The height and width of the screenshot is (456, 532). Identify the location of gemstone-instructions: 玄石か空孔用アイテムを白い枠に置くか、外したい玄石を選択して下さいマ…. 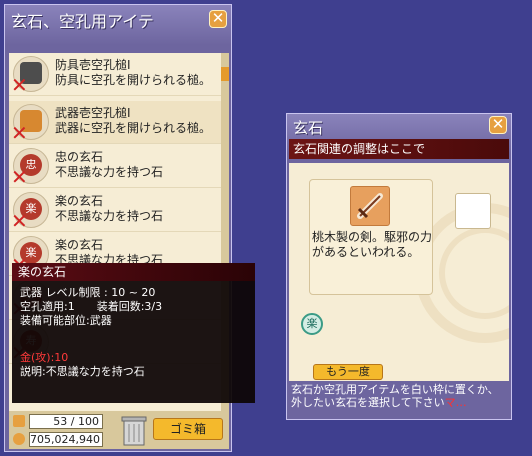
(399, 396).